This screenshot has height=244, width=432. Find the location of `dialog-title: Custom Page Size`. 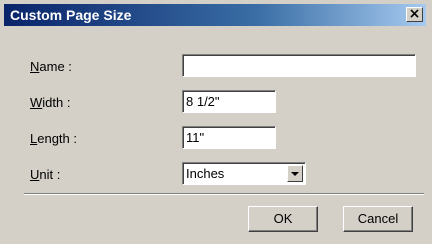

dialog-title: Custom Page Size is located at coordinates (71, 15).